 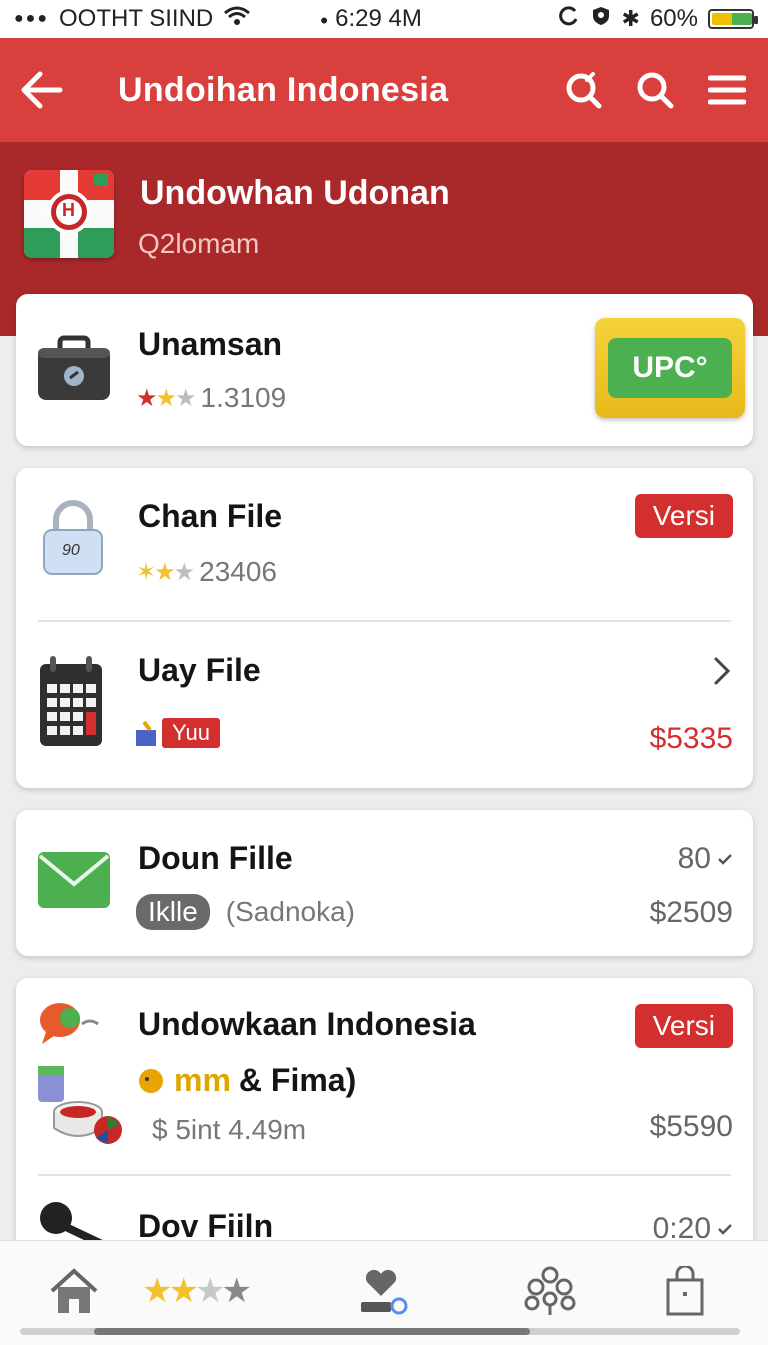 I want to click on uay-file-price: $5335, so click(x=691, y=738).